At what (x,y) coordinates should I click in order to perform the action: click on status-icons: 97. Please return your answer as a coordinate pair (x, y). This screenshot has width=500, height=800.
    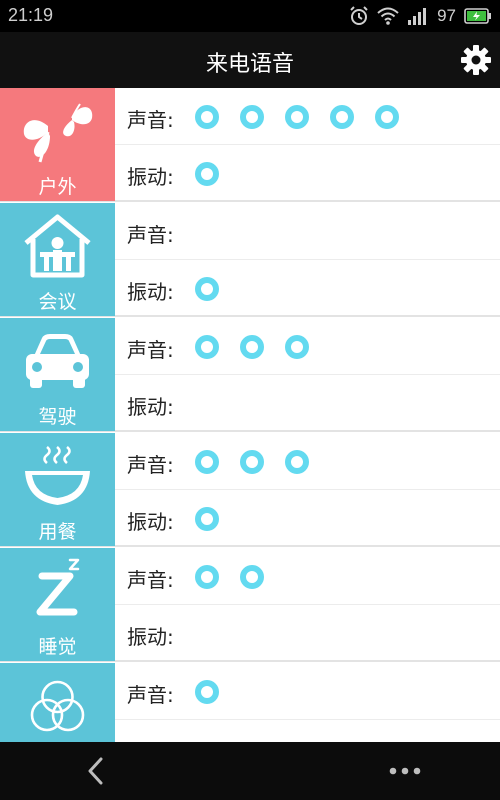
    Looking at the image, I should click on (420, 16).